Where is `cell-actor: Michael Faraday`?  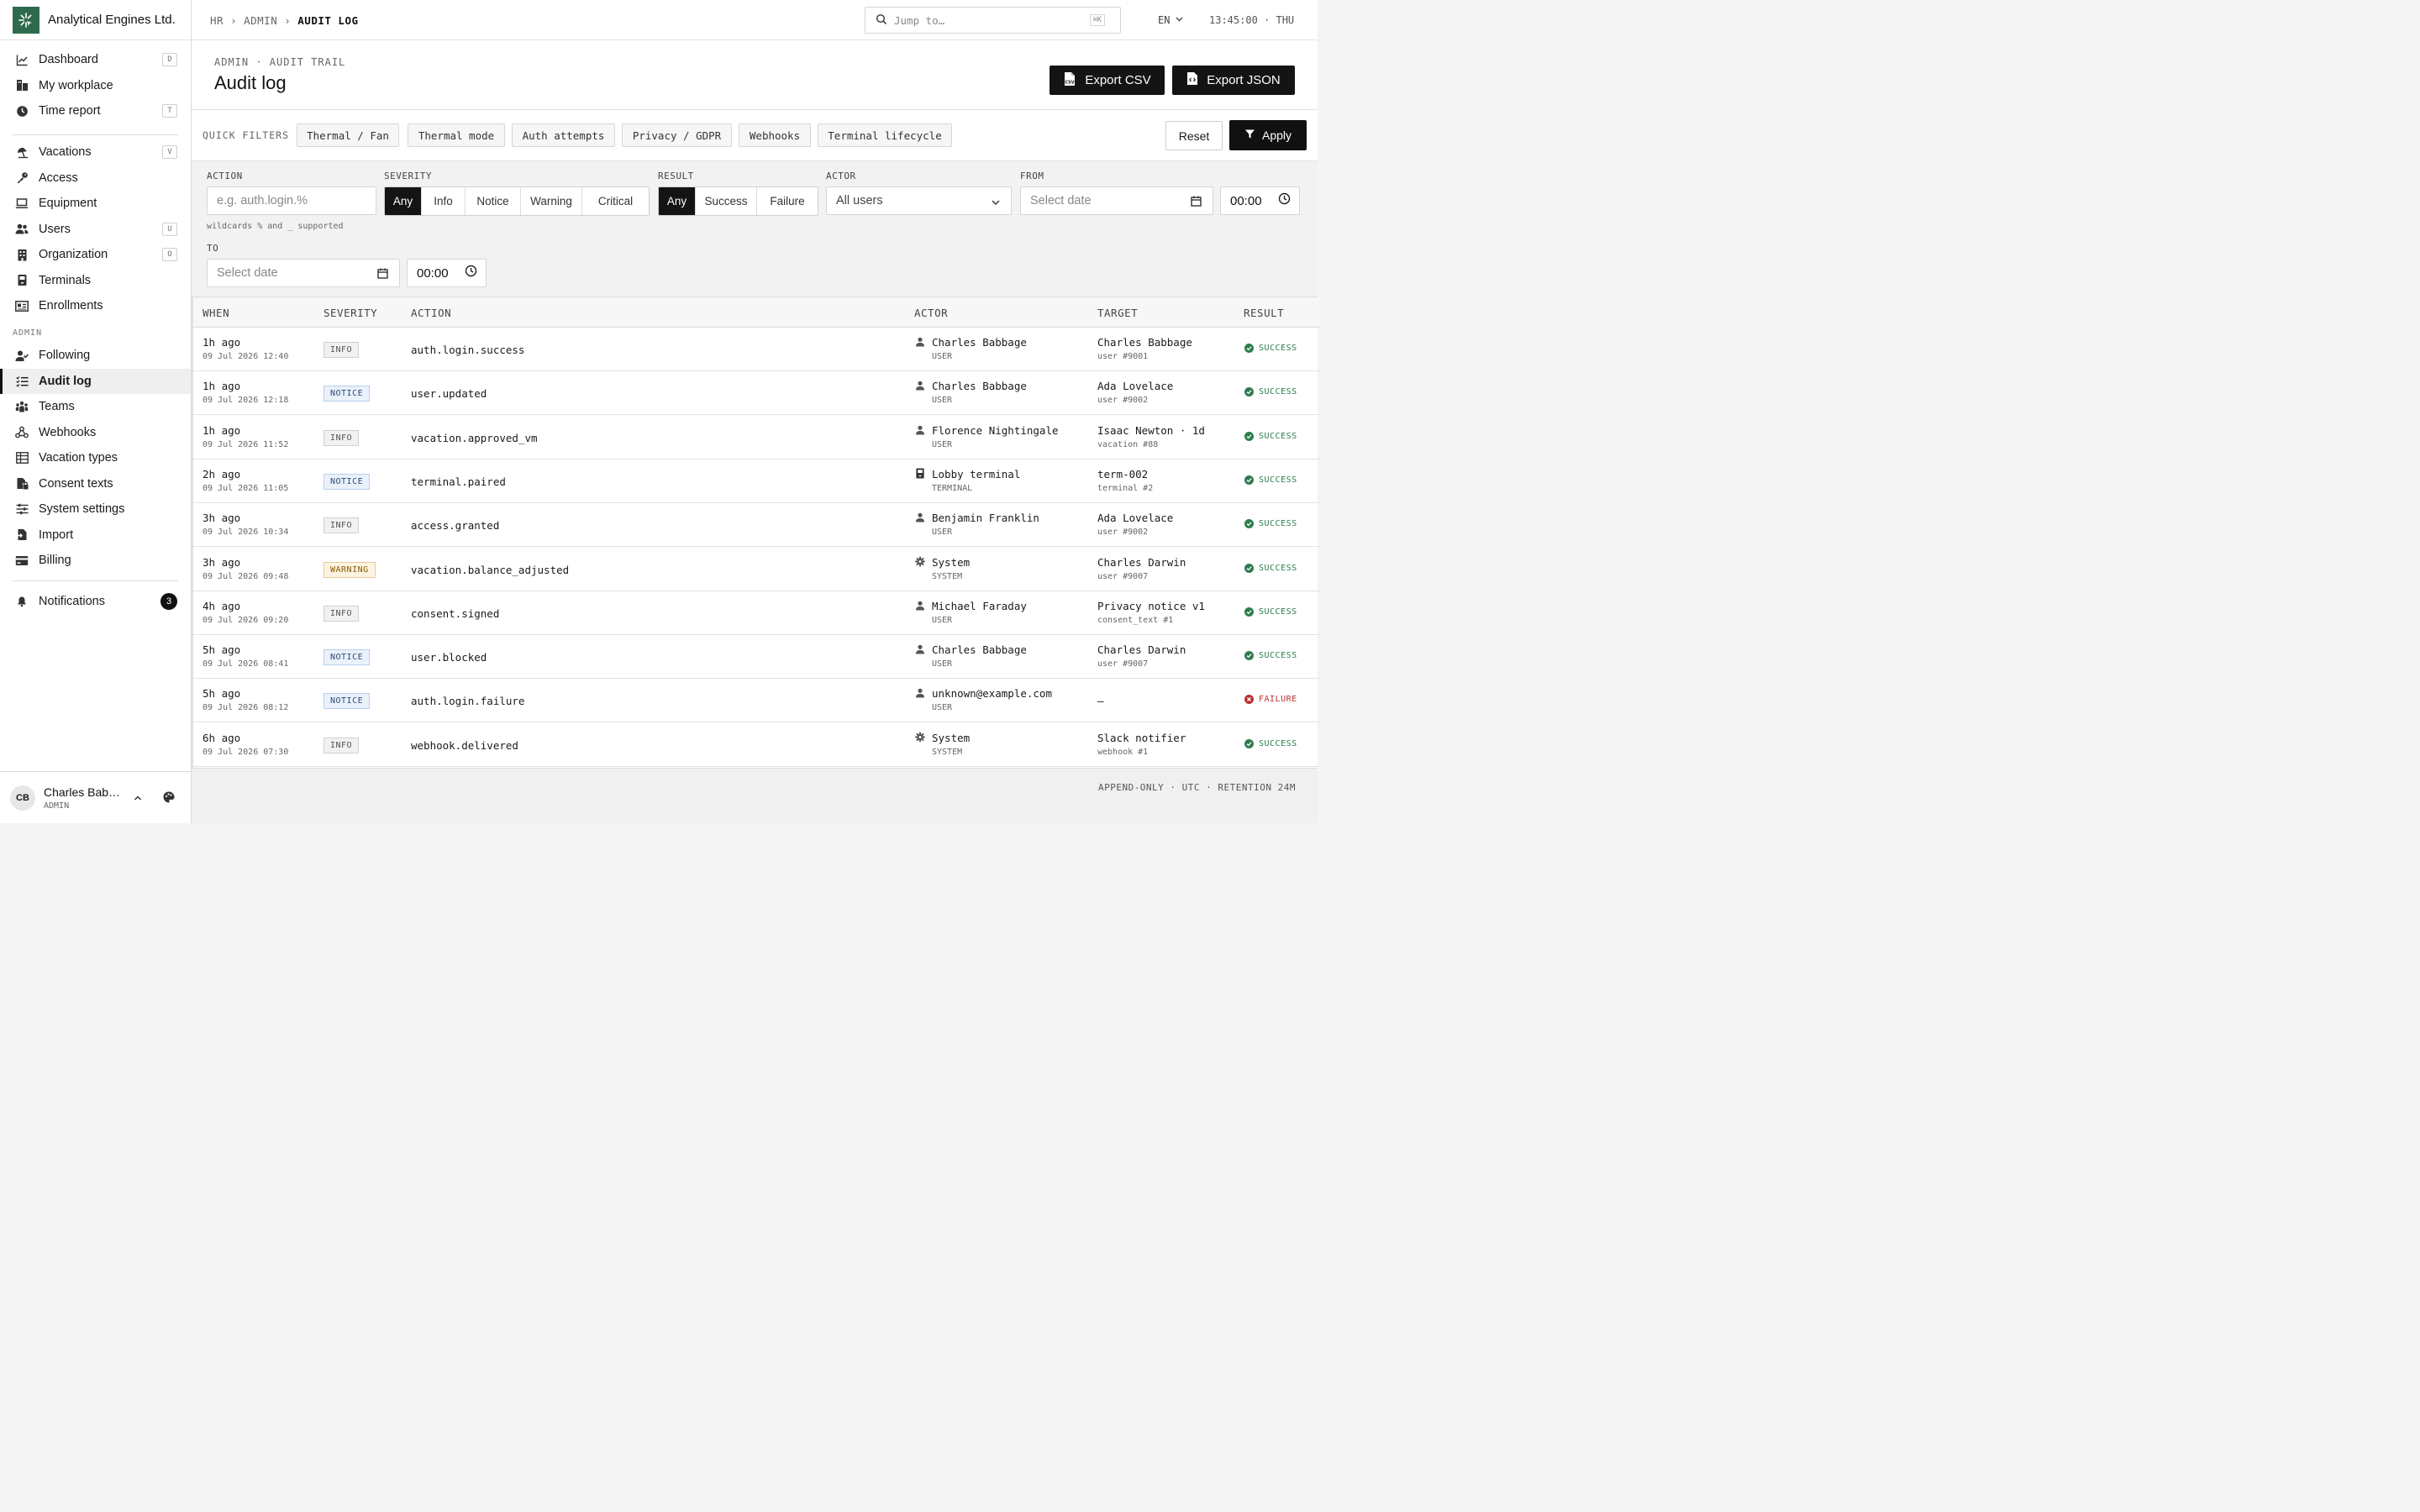 cell-actor: Michael Faraday is located at coordinates (980, 606).